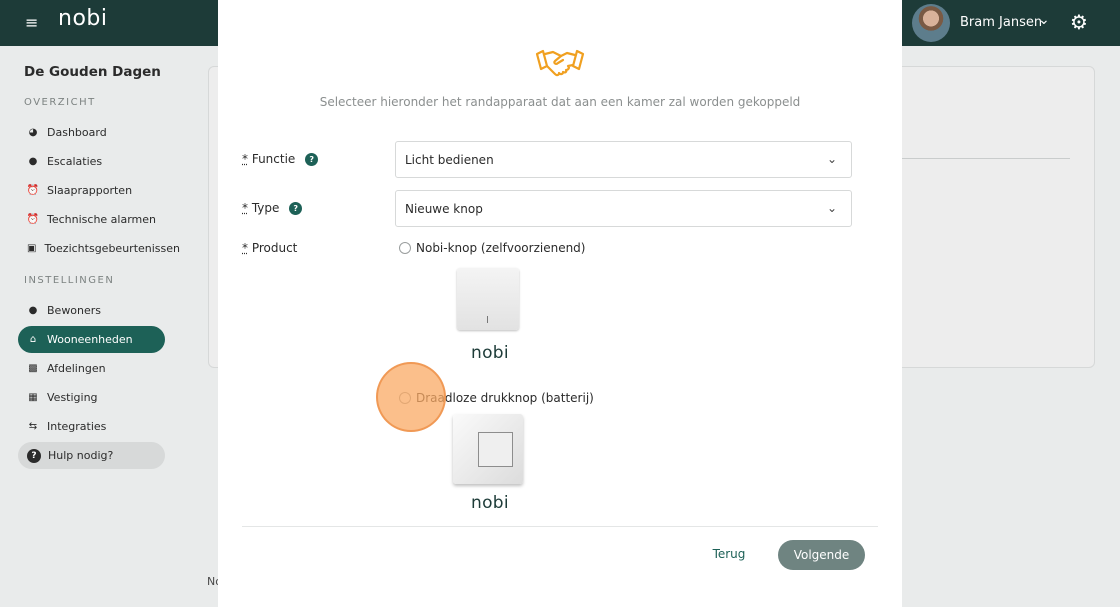 Image resolution: width=1120 pixels, height=607 pixels. I want to click on sidebar-item-integraties: ⇆ Integraties, so click(91, 426).